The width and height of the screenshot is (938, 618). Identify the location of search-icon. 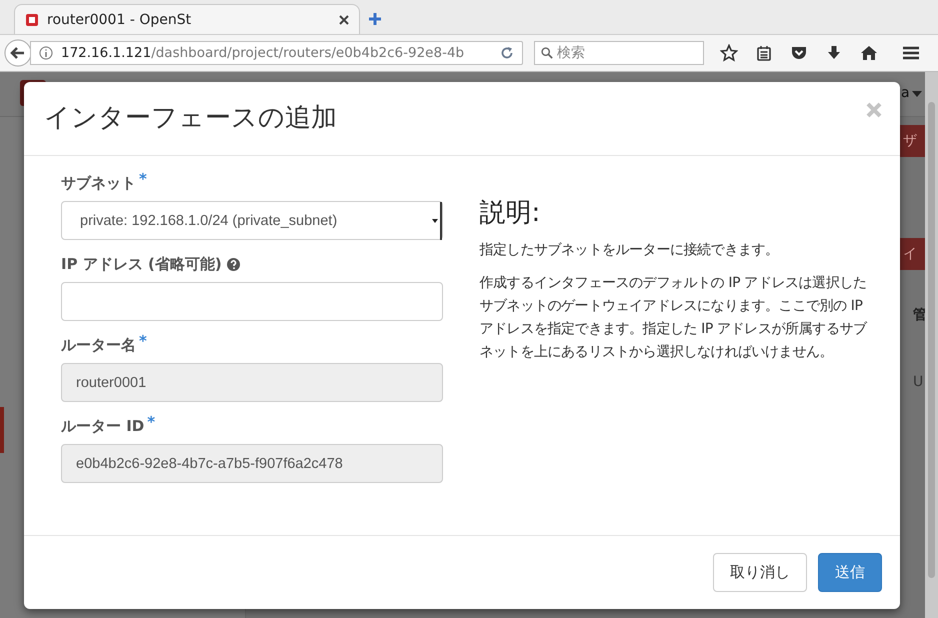
(547, 53).